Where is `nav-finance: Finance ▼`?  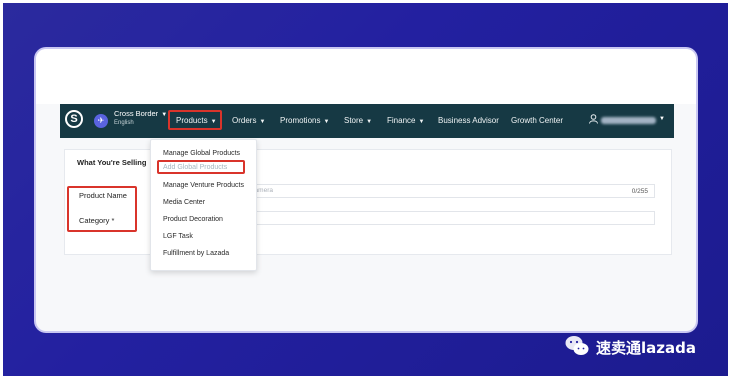 nav-finance: Finance ▼ is located at coordinates (405, 120).